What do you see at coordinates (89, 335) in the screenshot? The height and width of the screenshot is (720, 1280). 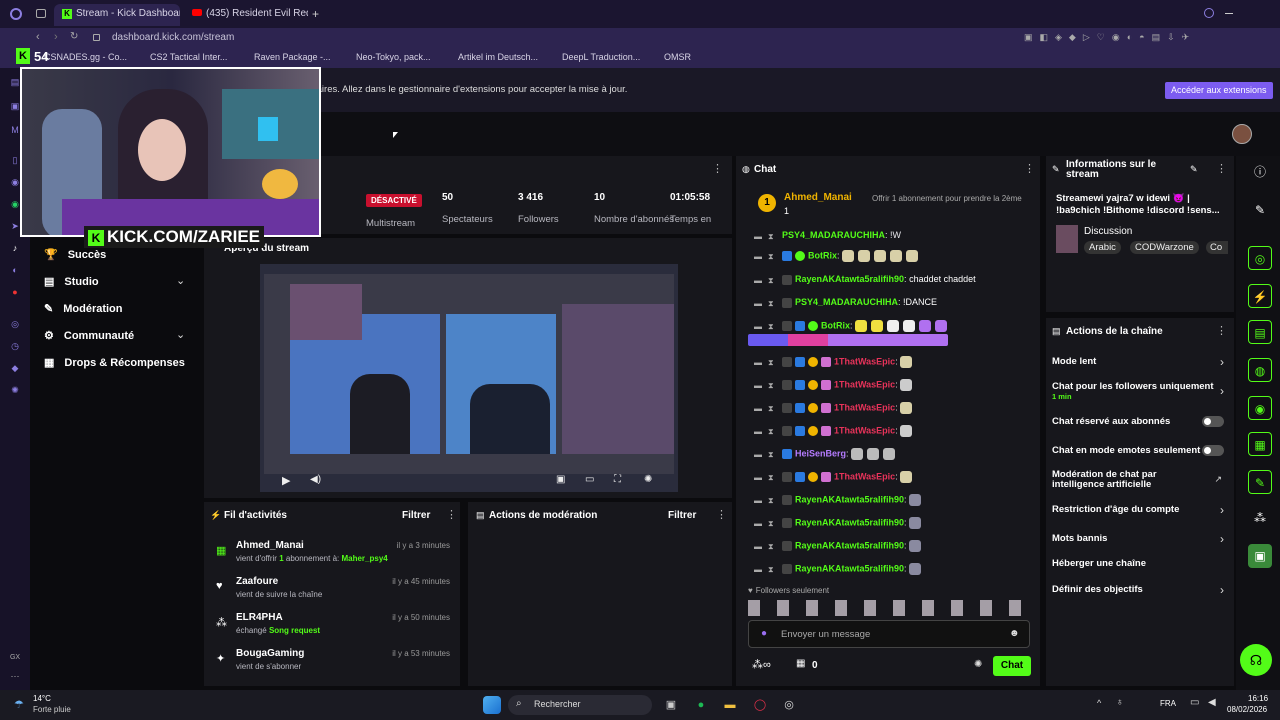 I see `nav-item-communaute: ⚙ Communauté` at bounding box center [89, 335].